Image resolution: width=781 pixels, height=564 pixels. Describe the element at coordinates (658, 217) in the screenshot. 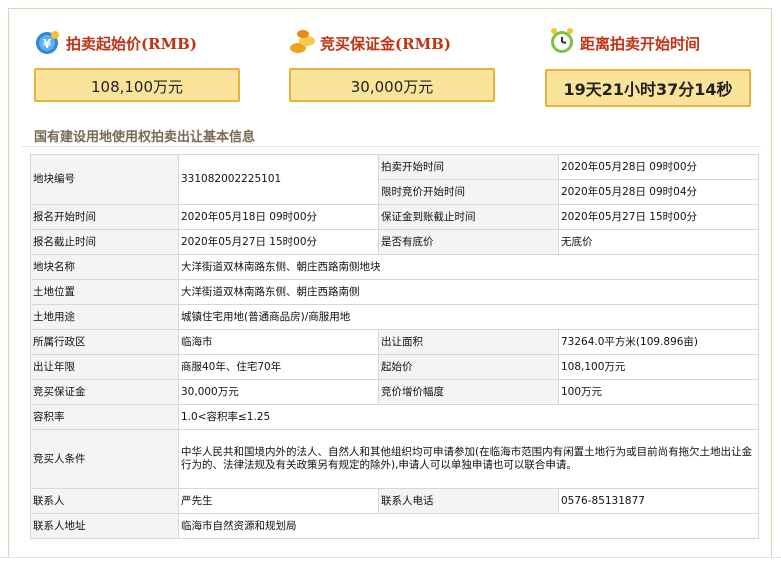

I see `deposit-deadline-value: 2020年05月27日 15时00分` at that location.